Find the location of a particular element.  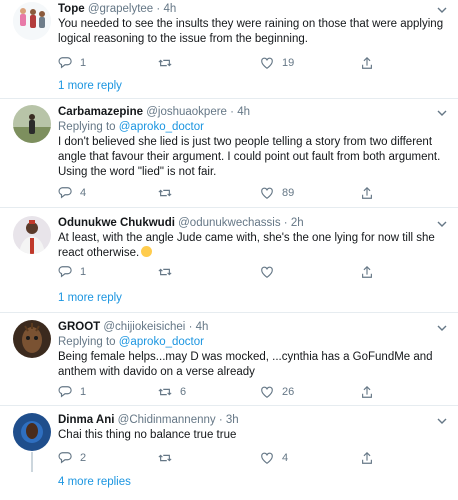

tweet-actions: 2 4 is located at coordinates (248, 458).